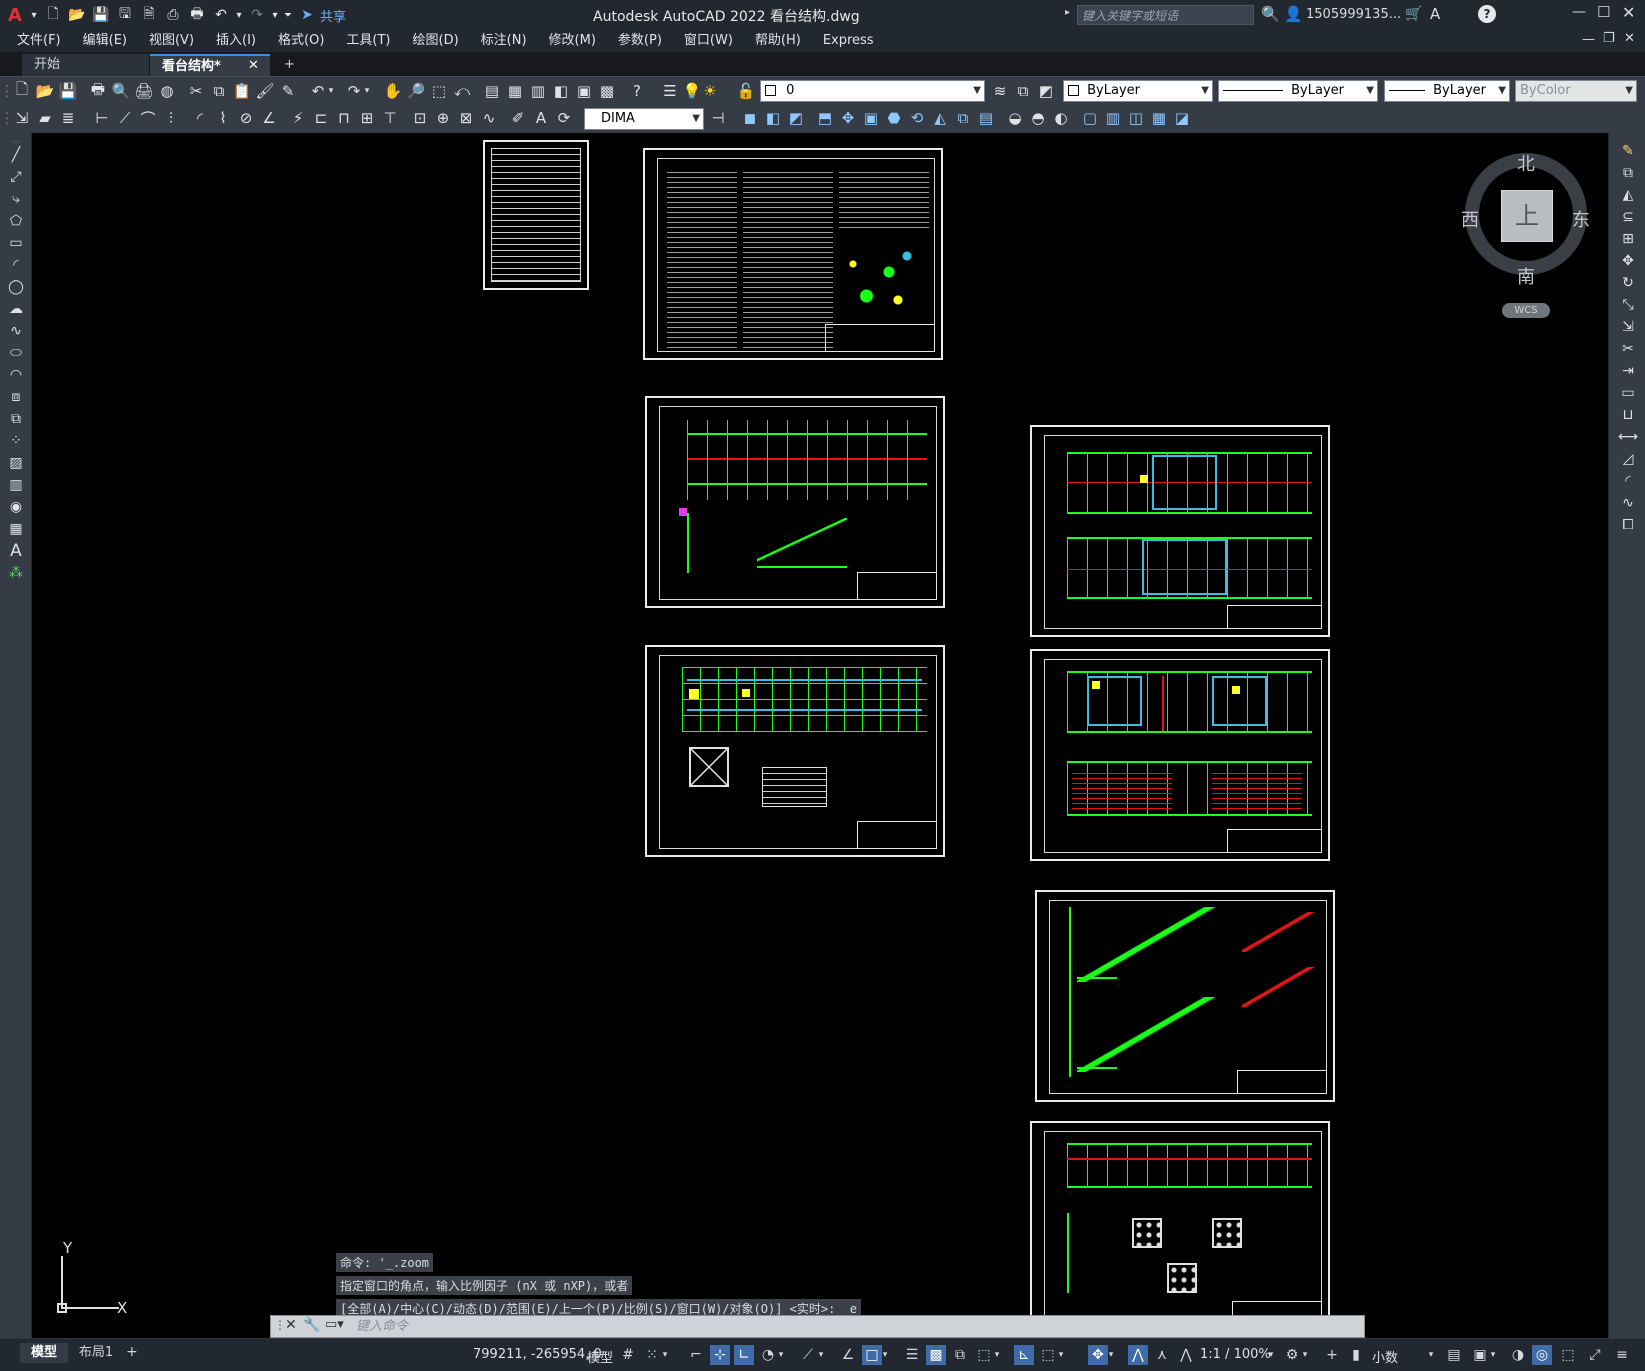 This screenshot has height=1371, width=1645. What do you see at coordinates (16, 507) in the screenshot?
I see `region-icon: ◉` at bounding box center [16, 507].